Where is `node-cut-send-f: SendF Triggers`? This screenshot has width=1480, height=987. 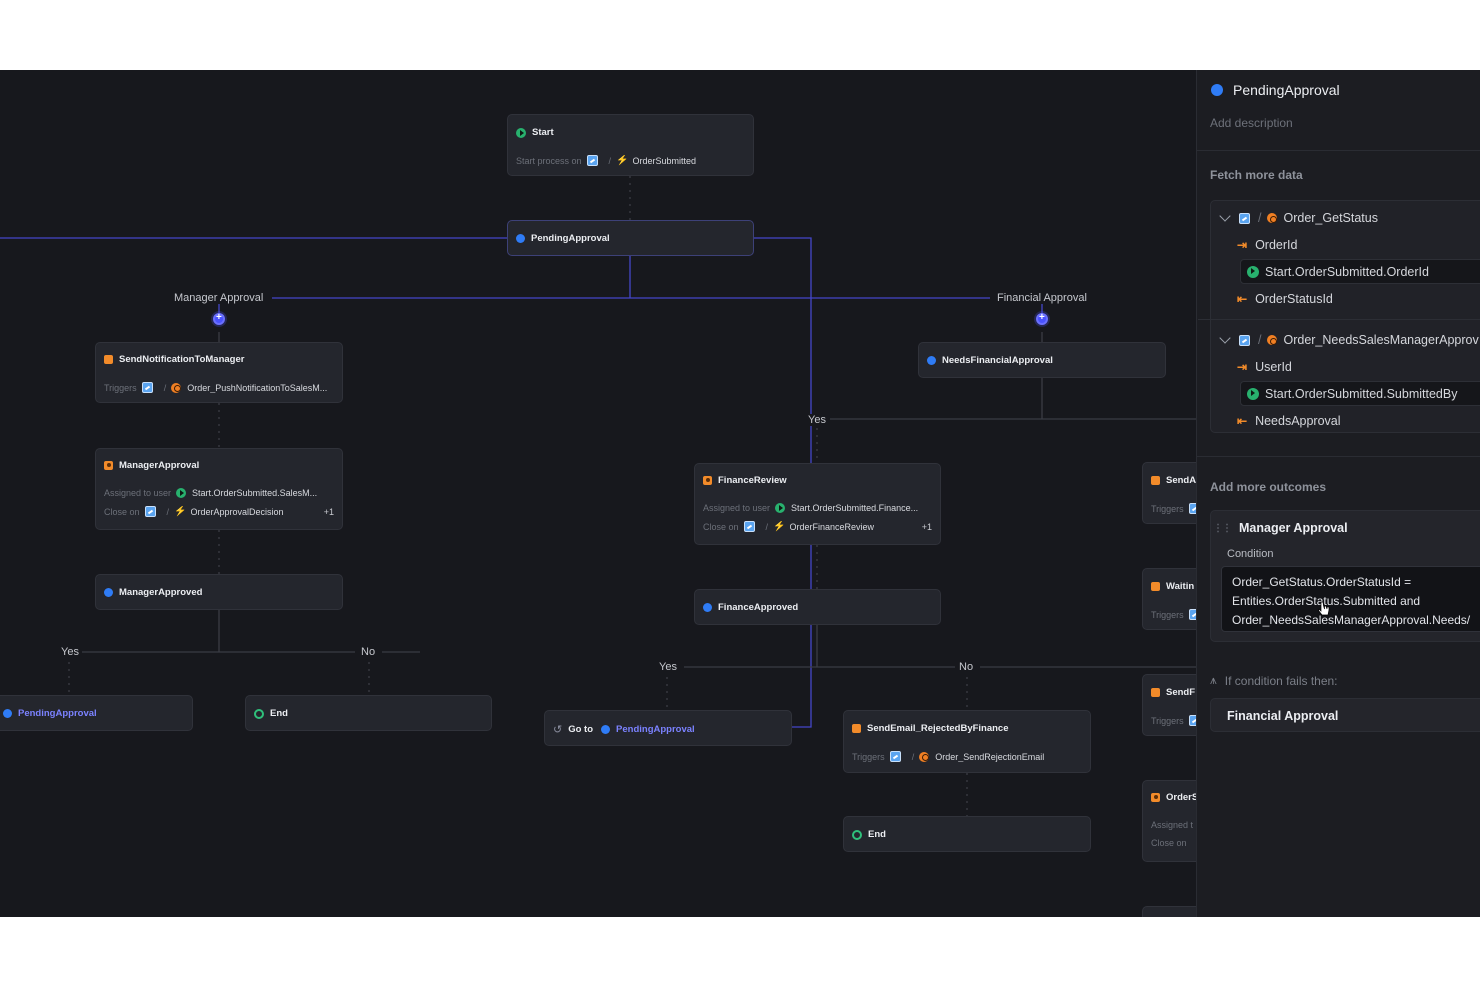 node-cut-send-f: SendF Triggers is located at coordinates (1169, 705).